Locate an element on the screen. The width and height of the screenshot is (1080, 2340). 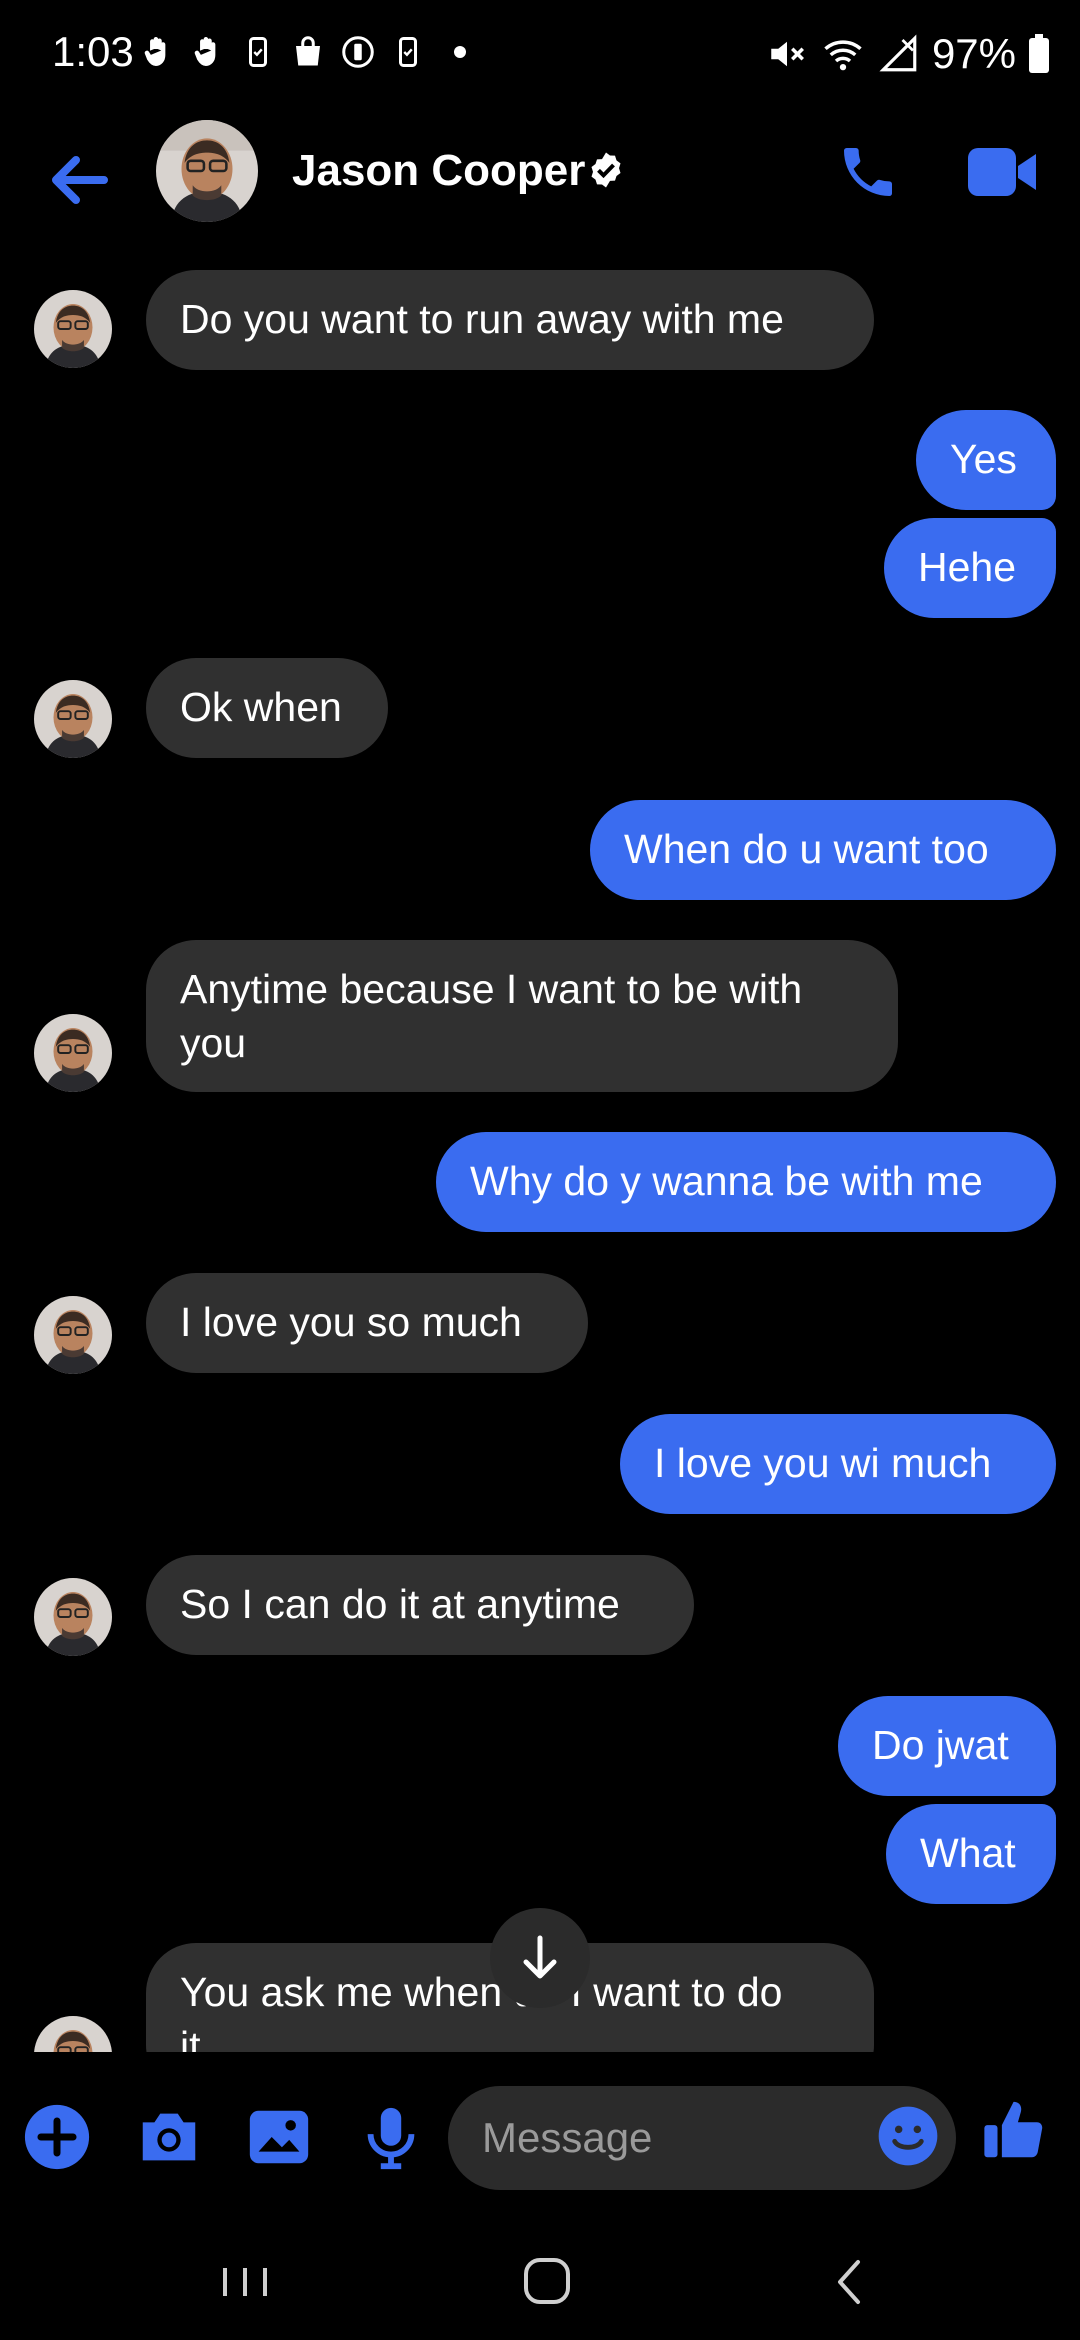
arrow-down-icon is located at coordinates (540, 1957).